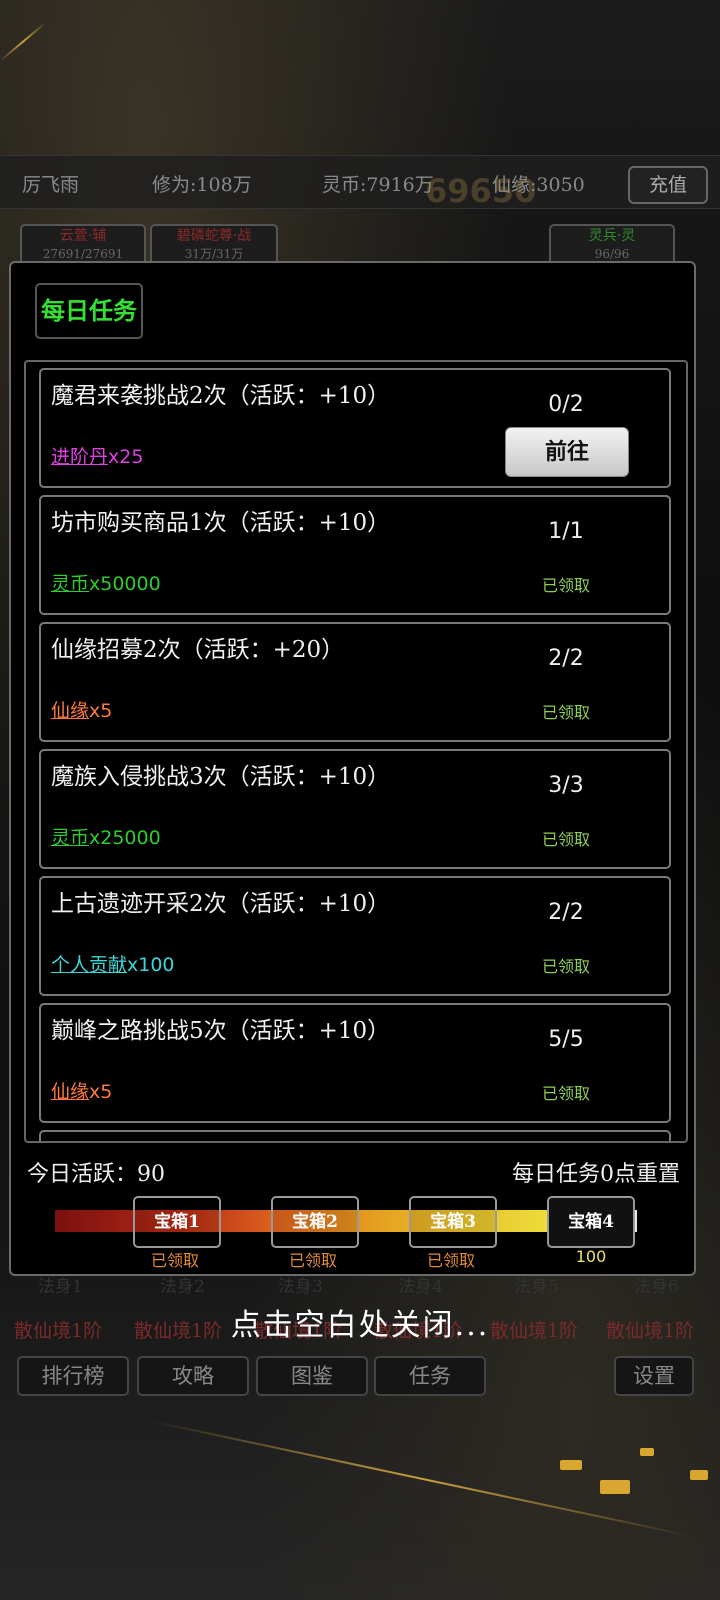 This screenshot has width=720, height=1600. I want to click on task-item: 仙缘招募2次（活跃：+20） 仙缘x5 2/2 已领取, so click(355, 682).